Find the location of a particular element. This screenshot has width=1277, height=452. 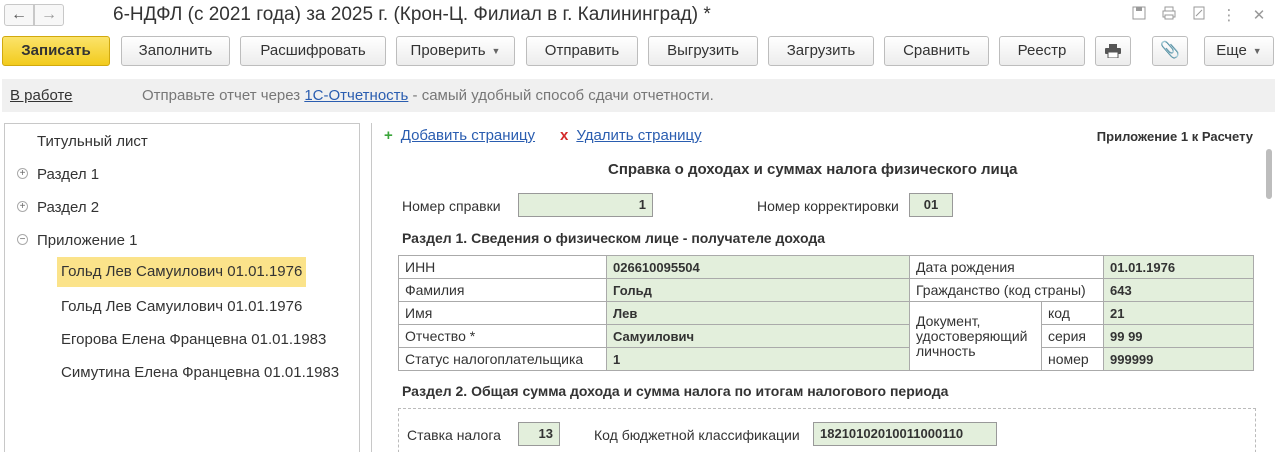

import-button: Загрузить is located at coordinates (821, 51).